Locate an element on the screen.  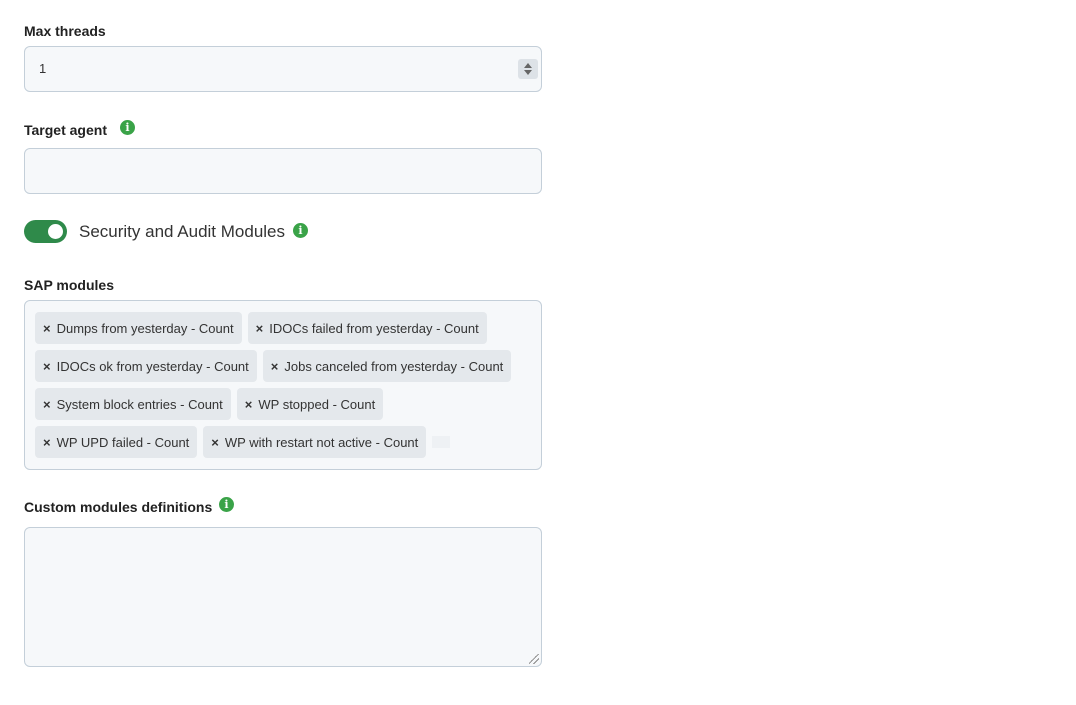
module-chip: × IDOCs failed from yesterday - Count is located at coordinates (367, 328).